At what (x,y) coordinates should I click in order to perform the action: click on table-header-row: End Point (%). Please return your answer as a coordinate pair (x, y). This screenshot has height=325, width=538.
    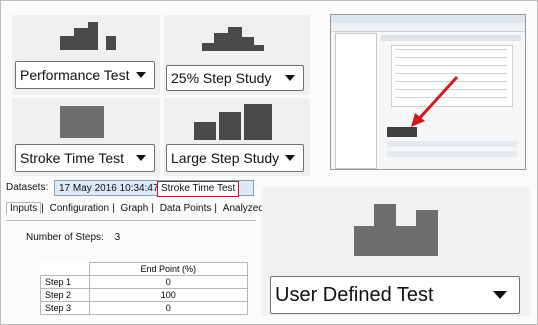
    Looking at the image, I should click on (144, 269).